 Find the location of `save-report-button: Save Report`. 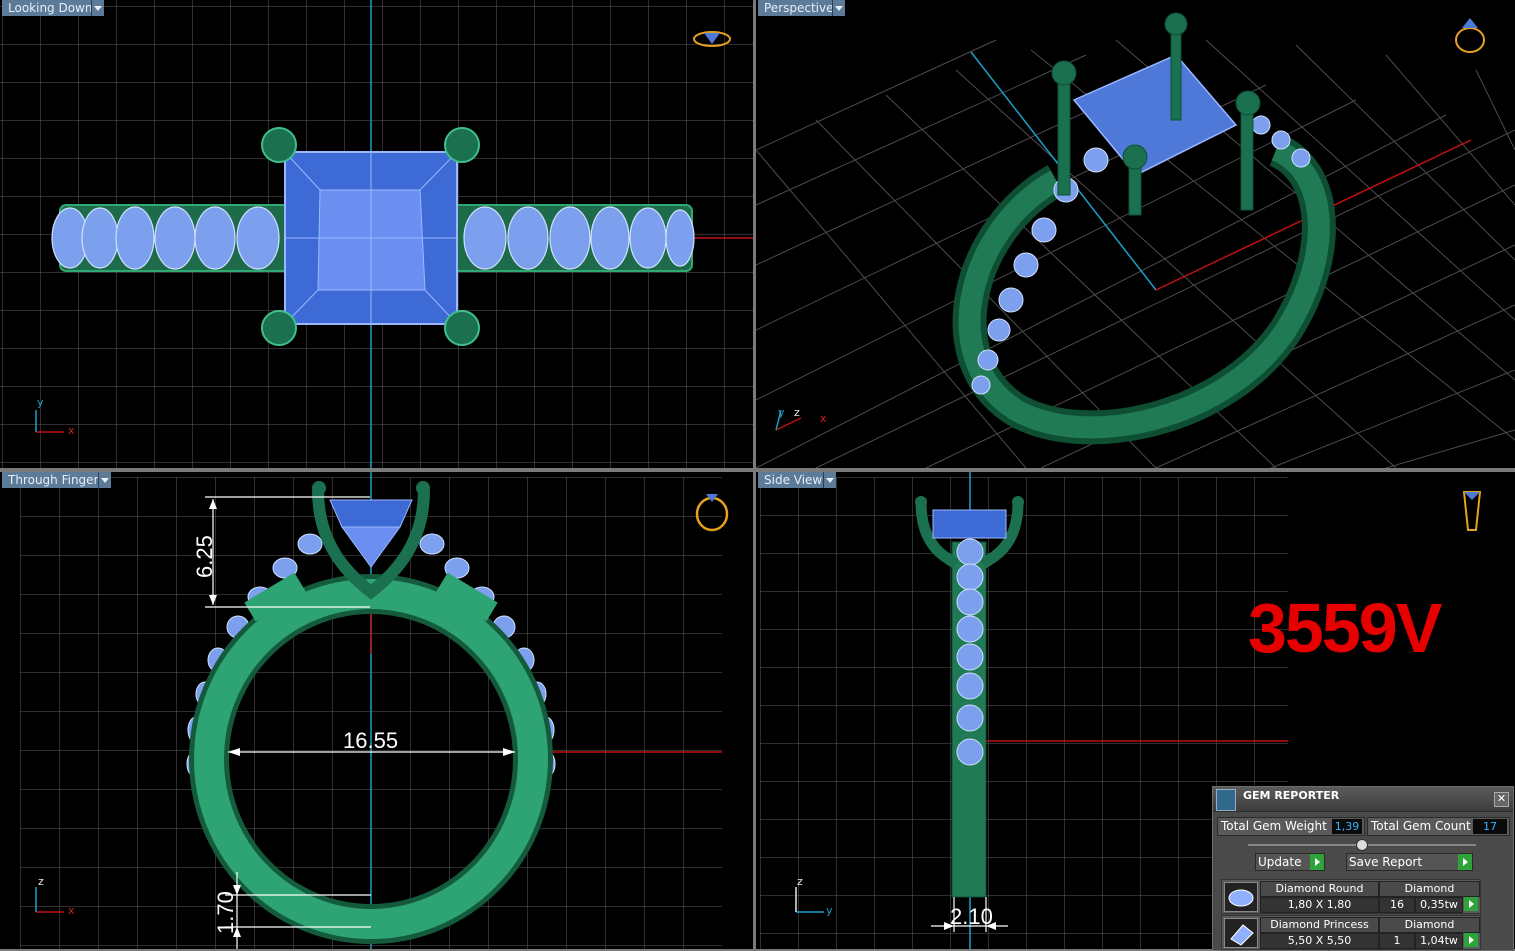

save-report-button: Save Report is located at coordinates (1409, 862).